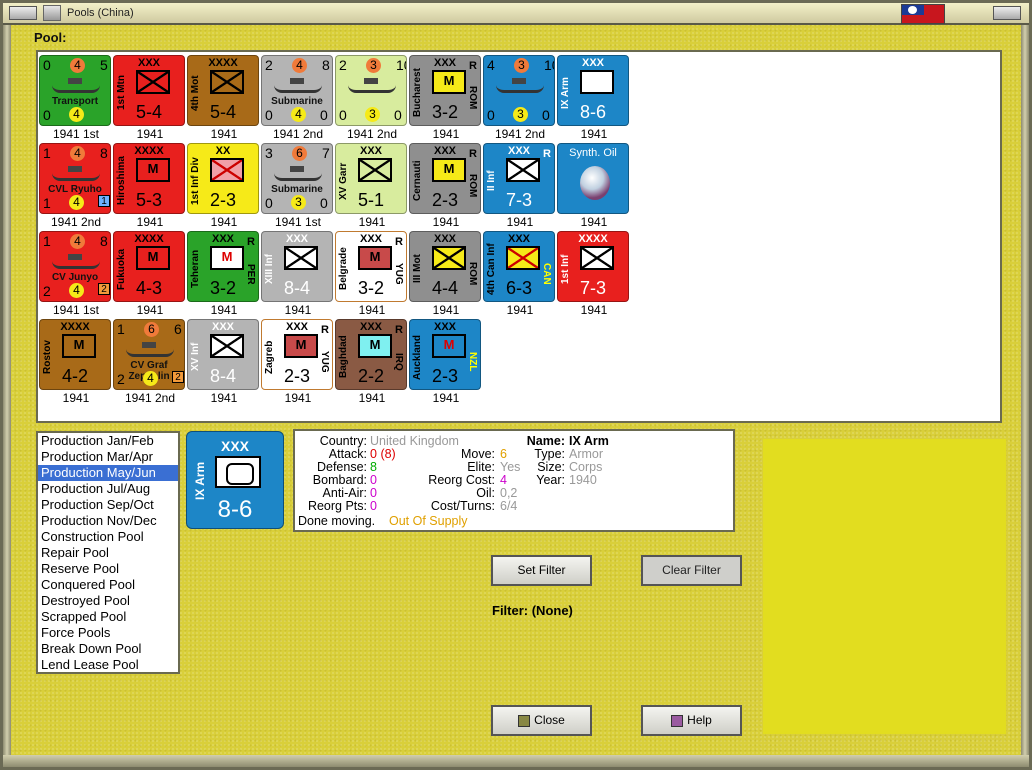  I want to click on pool-counter: XXX Bucharest ROM R M 3-2 1941, so click(446, 98).